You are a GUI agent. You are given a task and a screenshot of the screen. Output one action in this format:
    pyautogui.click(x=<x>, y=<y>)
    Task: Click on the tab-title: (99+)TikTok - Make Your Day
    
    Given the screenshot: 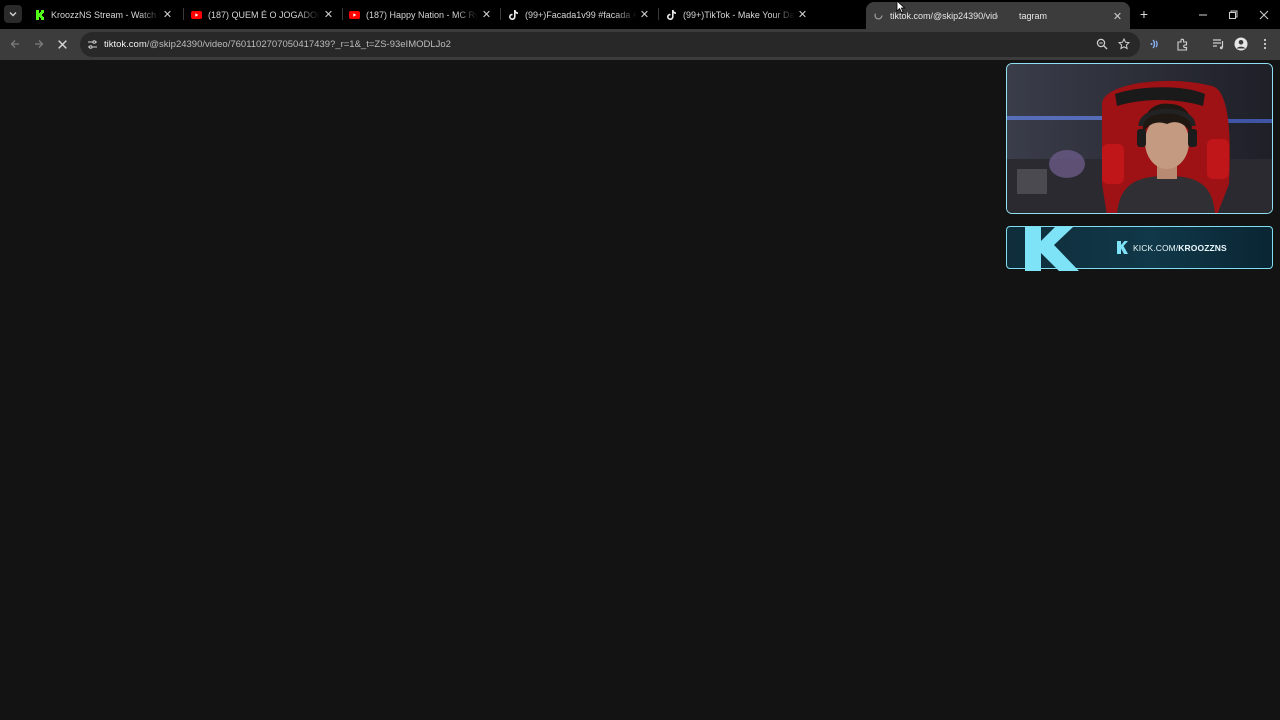 What is the action you would take?
    pyautogui.click(x=739, y=14)
    